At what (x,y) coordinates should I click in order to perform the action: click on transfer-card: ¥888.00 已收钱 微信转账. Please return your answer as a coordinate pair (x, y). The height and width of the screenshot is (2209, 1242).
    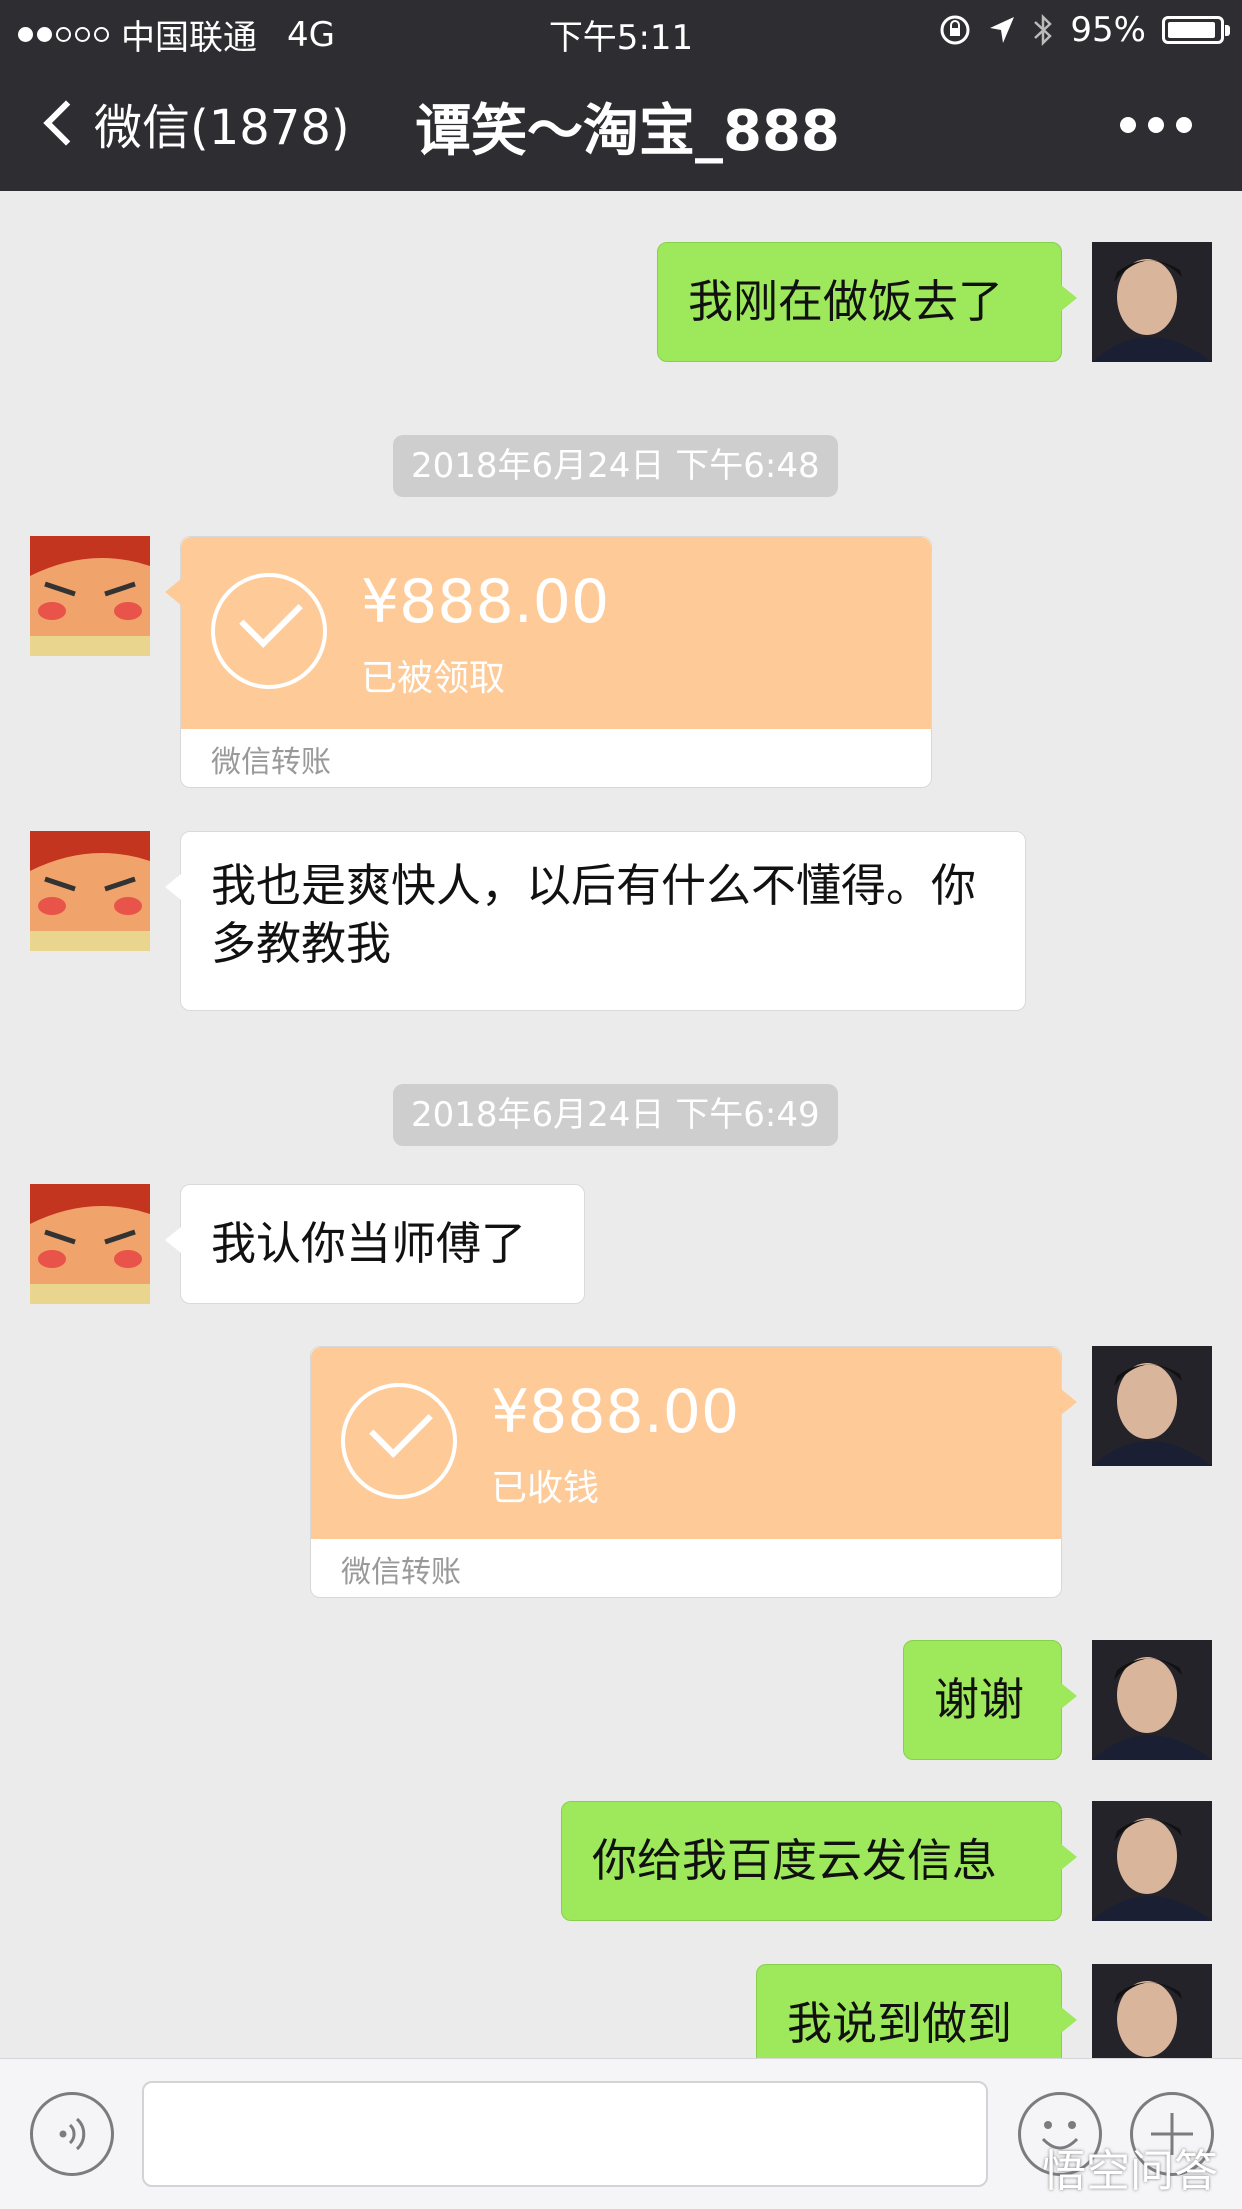
    Looking at the image, I should click on (693, 1472).